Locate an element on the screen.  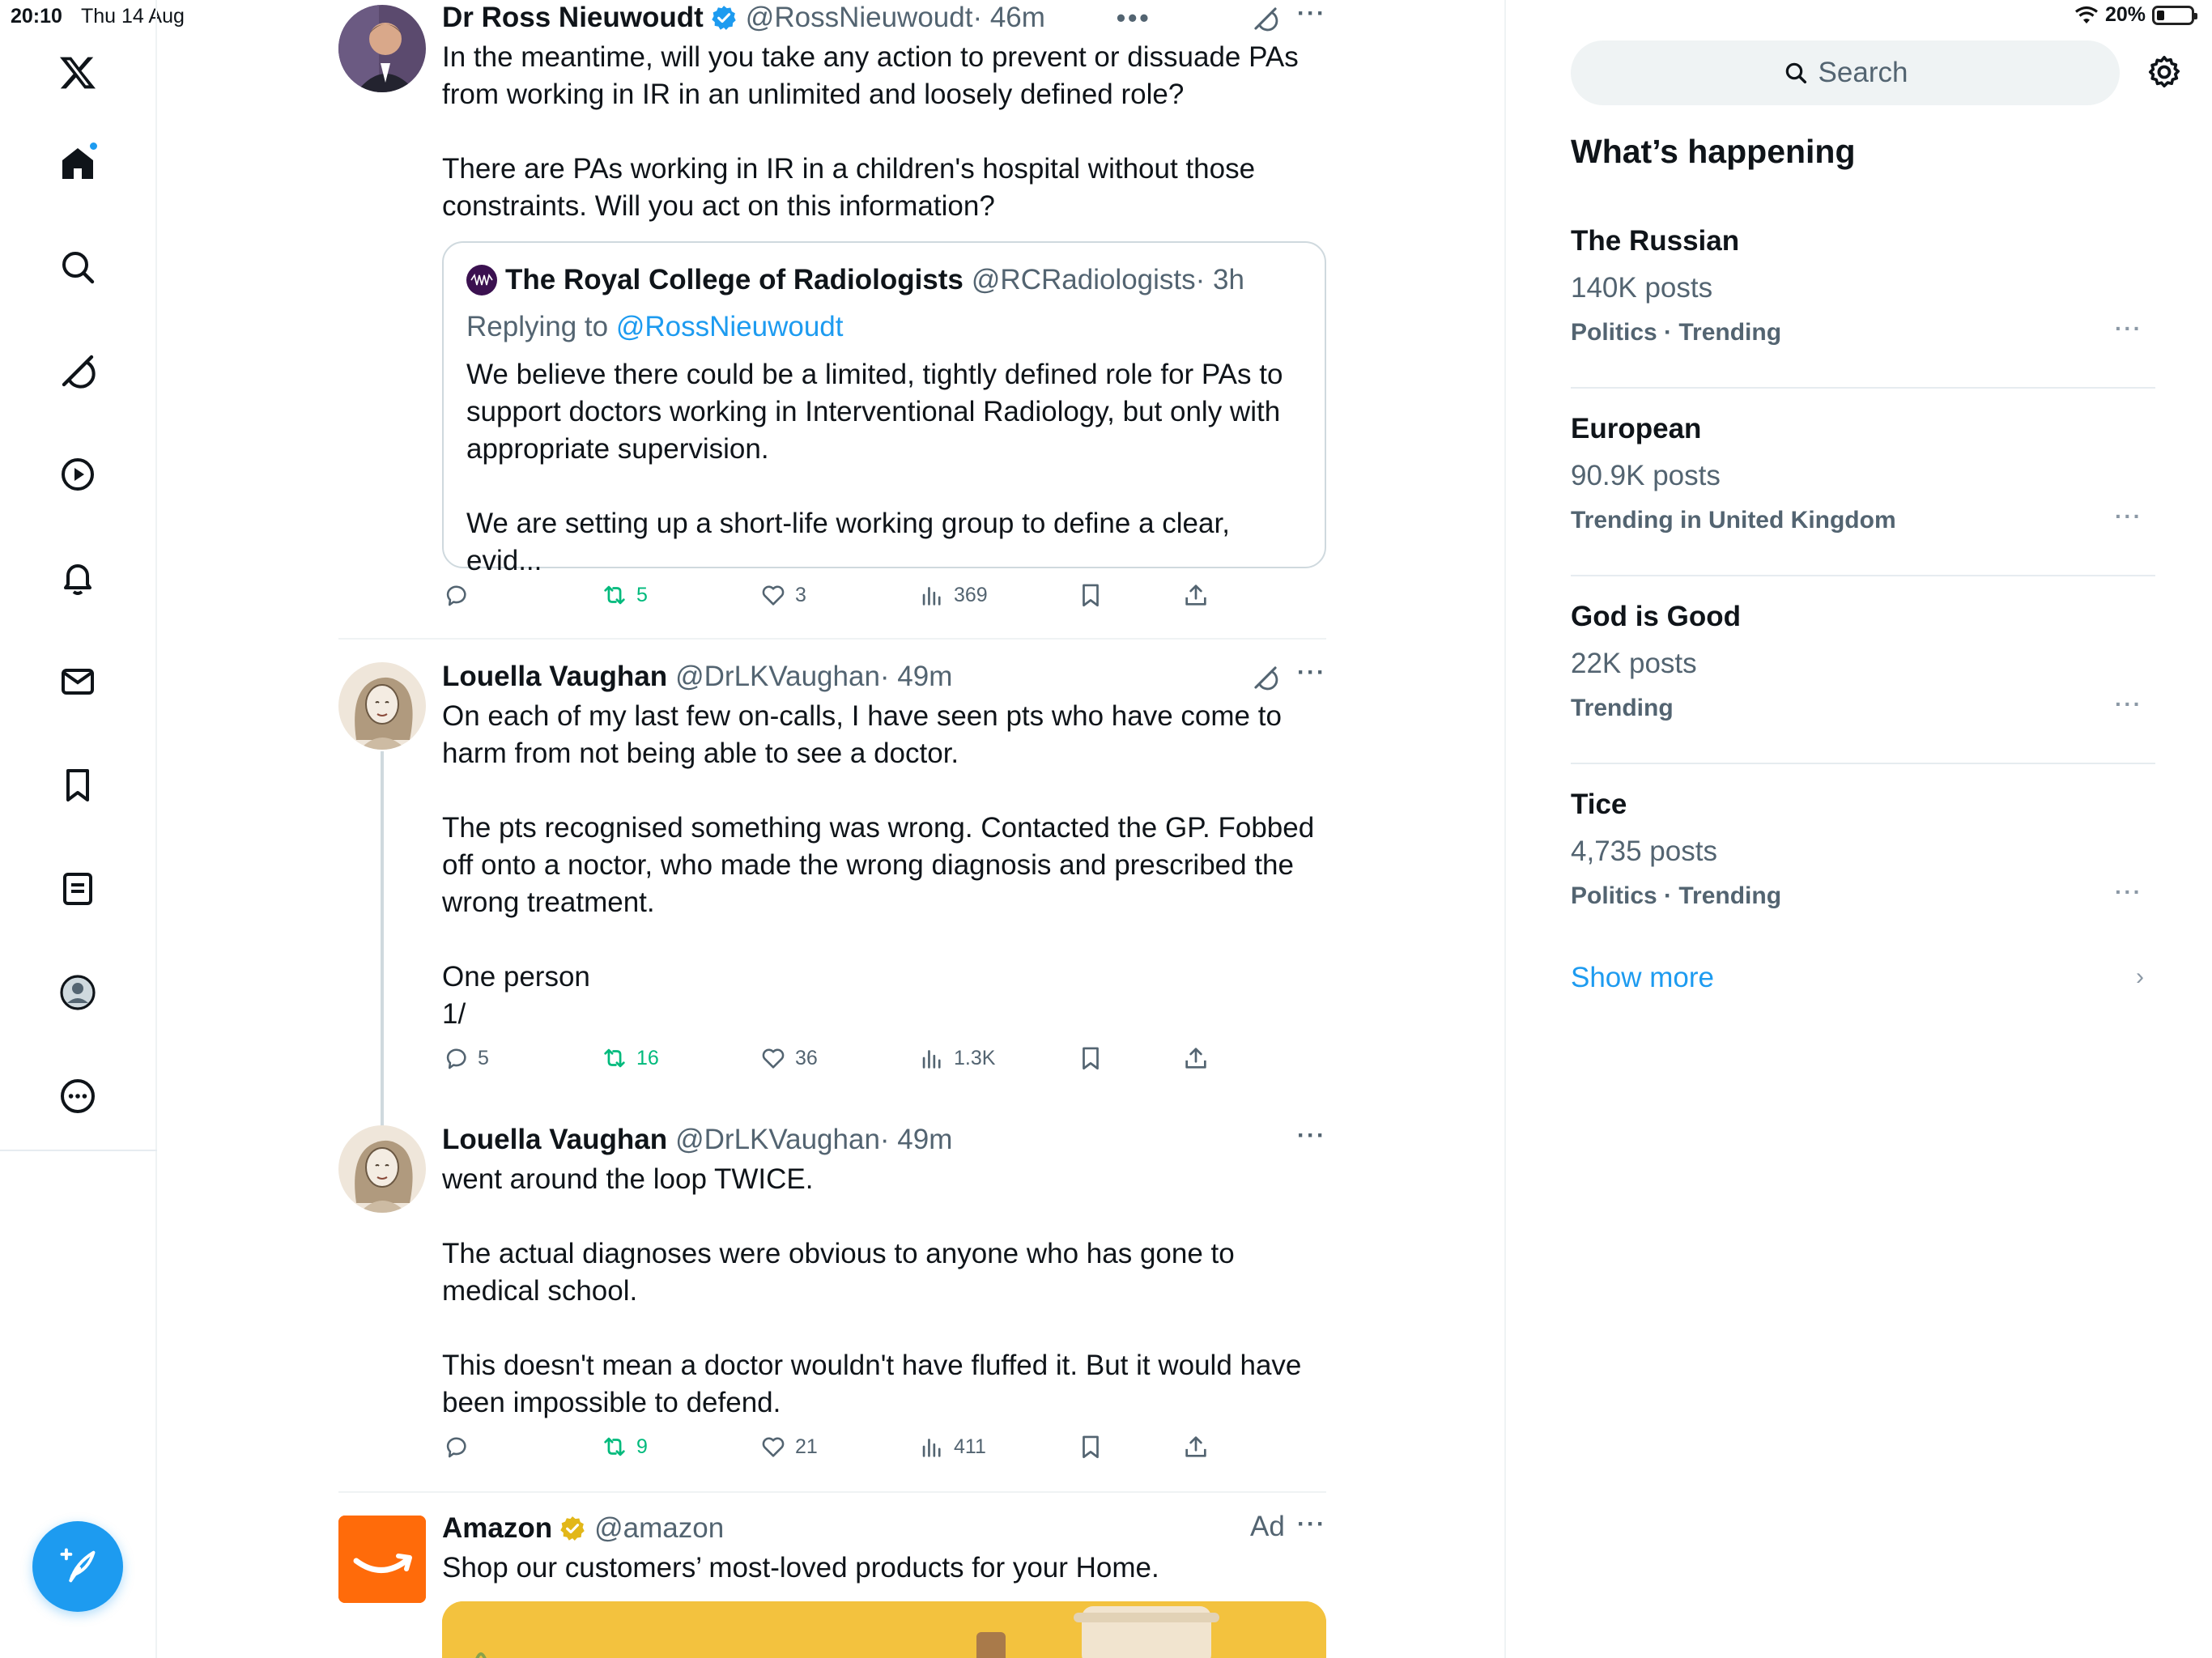
heart-icon is located at coordinates (774, 1058).